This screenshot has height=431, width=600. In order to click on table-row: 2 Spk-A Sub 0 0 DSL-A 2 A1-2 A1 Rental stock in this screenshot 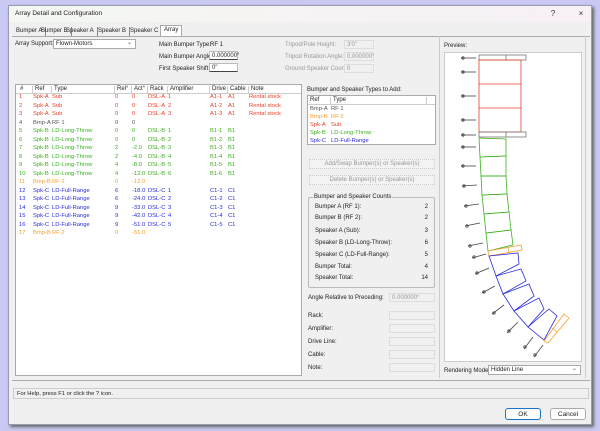, I will do `click(158, 107)`.